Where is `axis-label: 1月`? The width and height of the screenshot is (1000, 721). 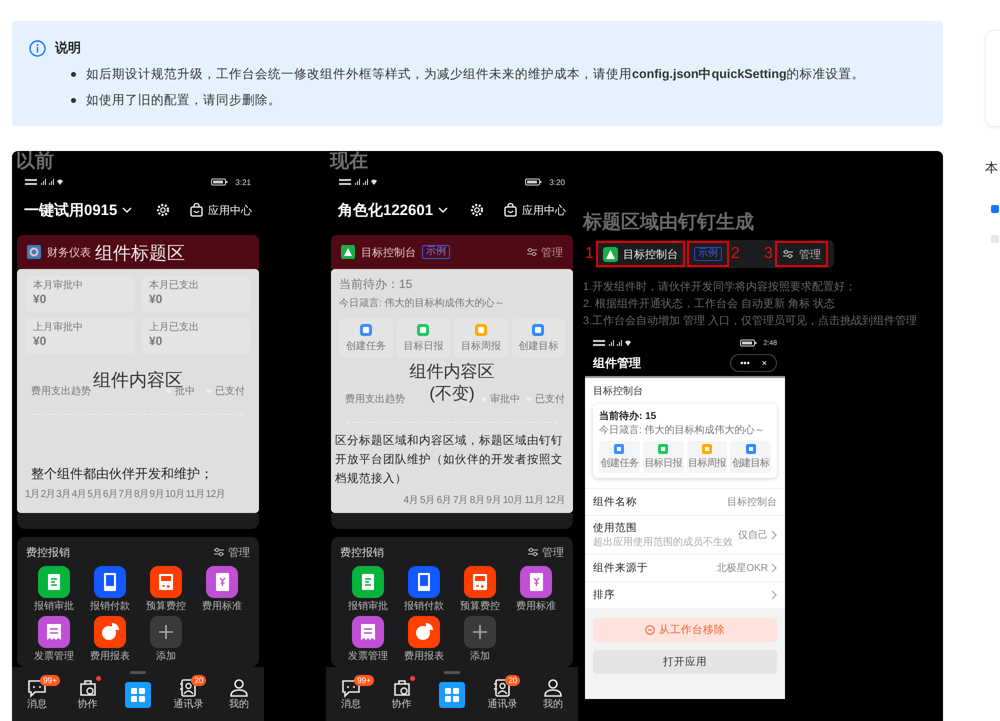 axis-label: 1月 is located at coordinates (32, 494).